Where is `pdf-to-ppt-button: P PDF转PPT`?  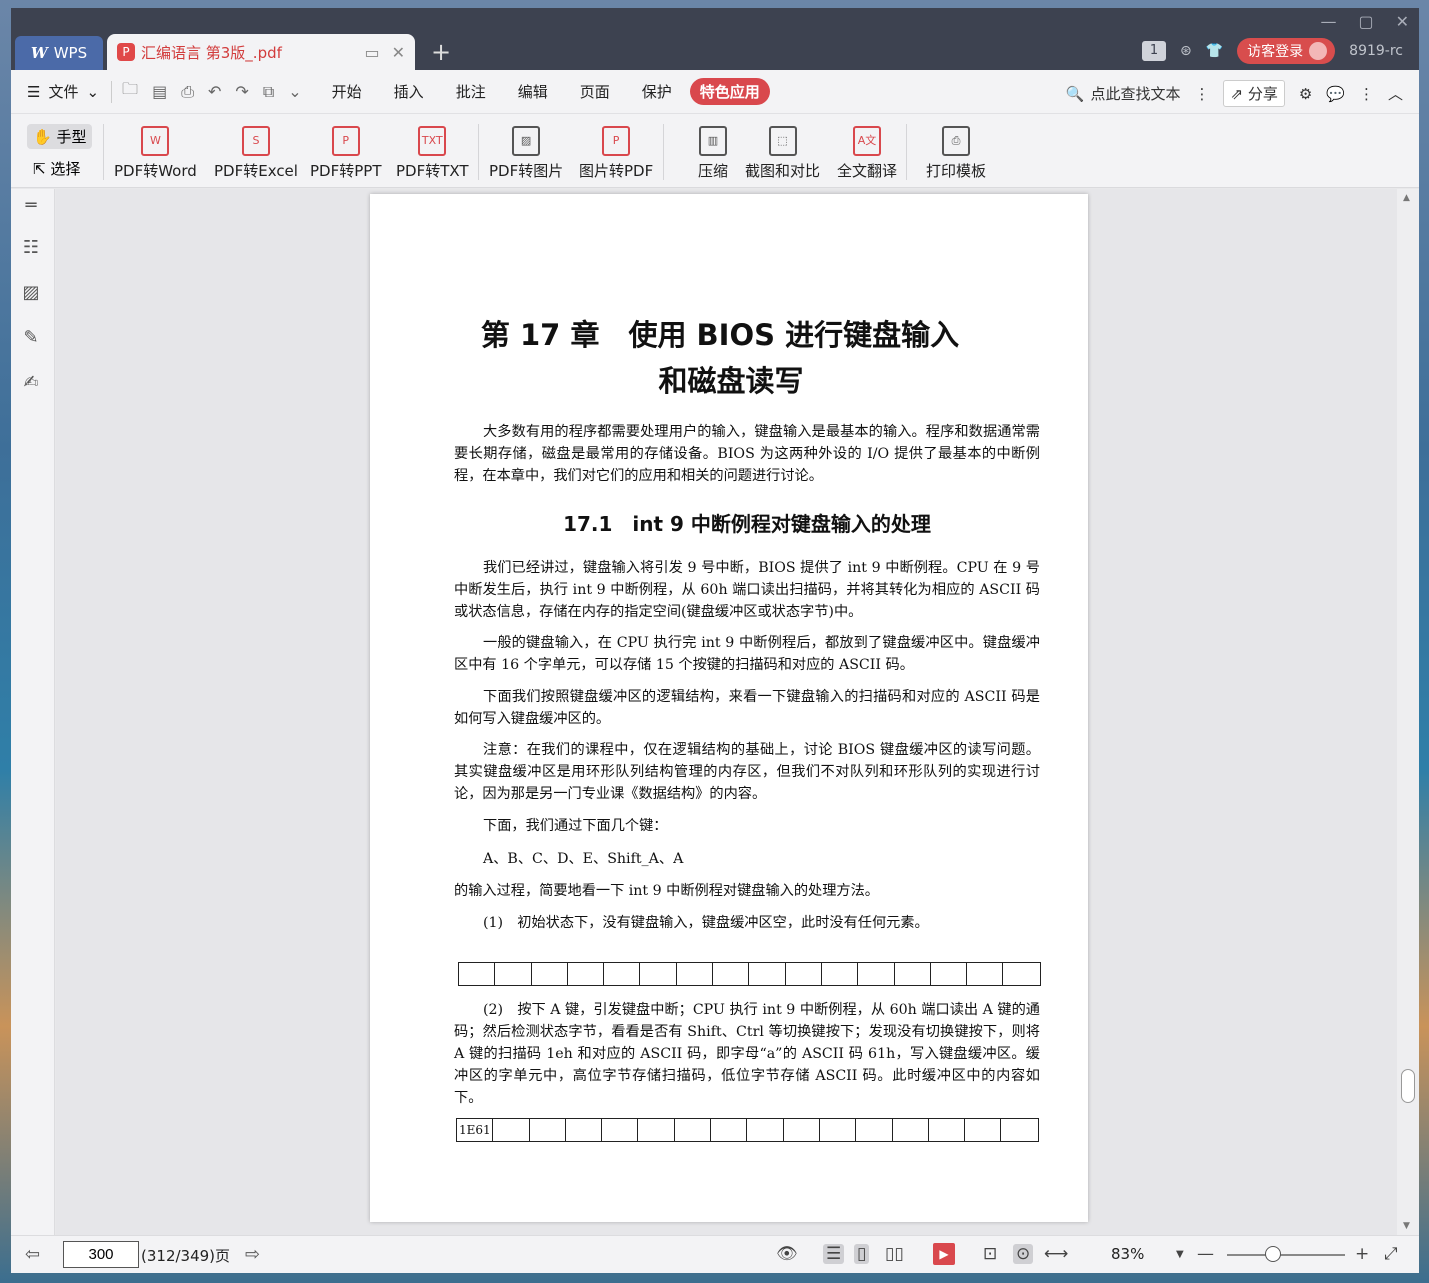 pdf-to-ppt-button: P PDF转PPT is located at coordinates (345, 153).